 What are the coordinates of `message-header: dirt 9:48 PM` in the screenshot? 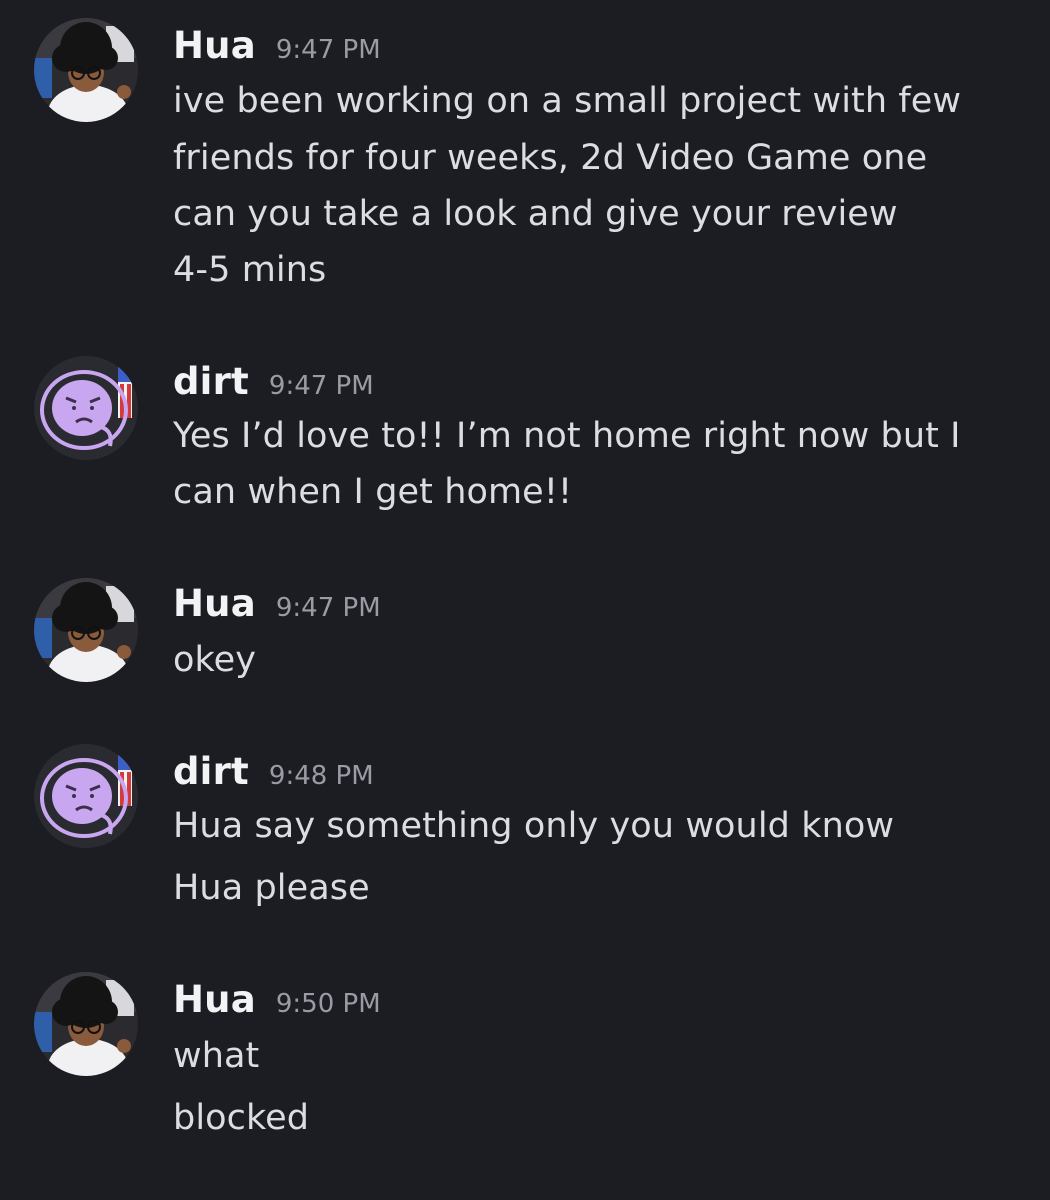 It's located at (273, 771).